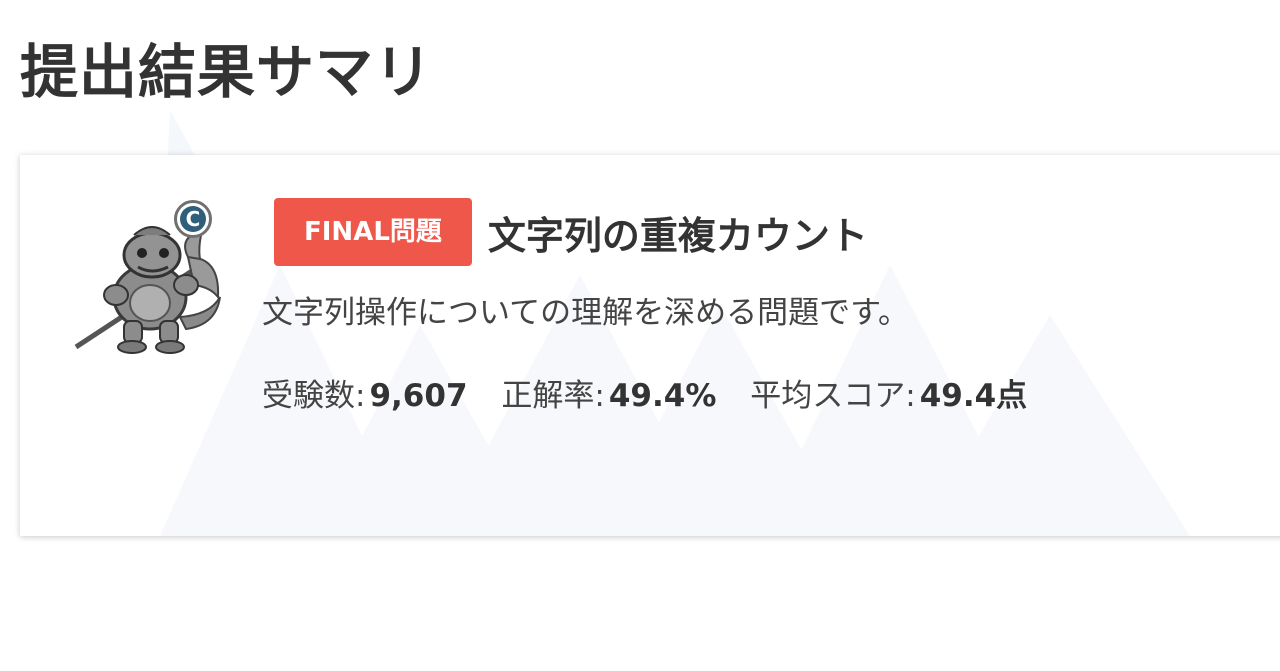 The width and height of the screenshot is (1280, 671). Describe the element at coordinates (314, 396) in the screenshot. I see `stat-label-examinees: 受験数:` at that location.